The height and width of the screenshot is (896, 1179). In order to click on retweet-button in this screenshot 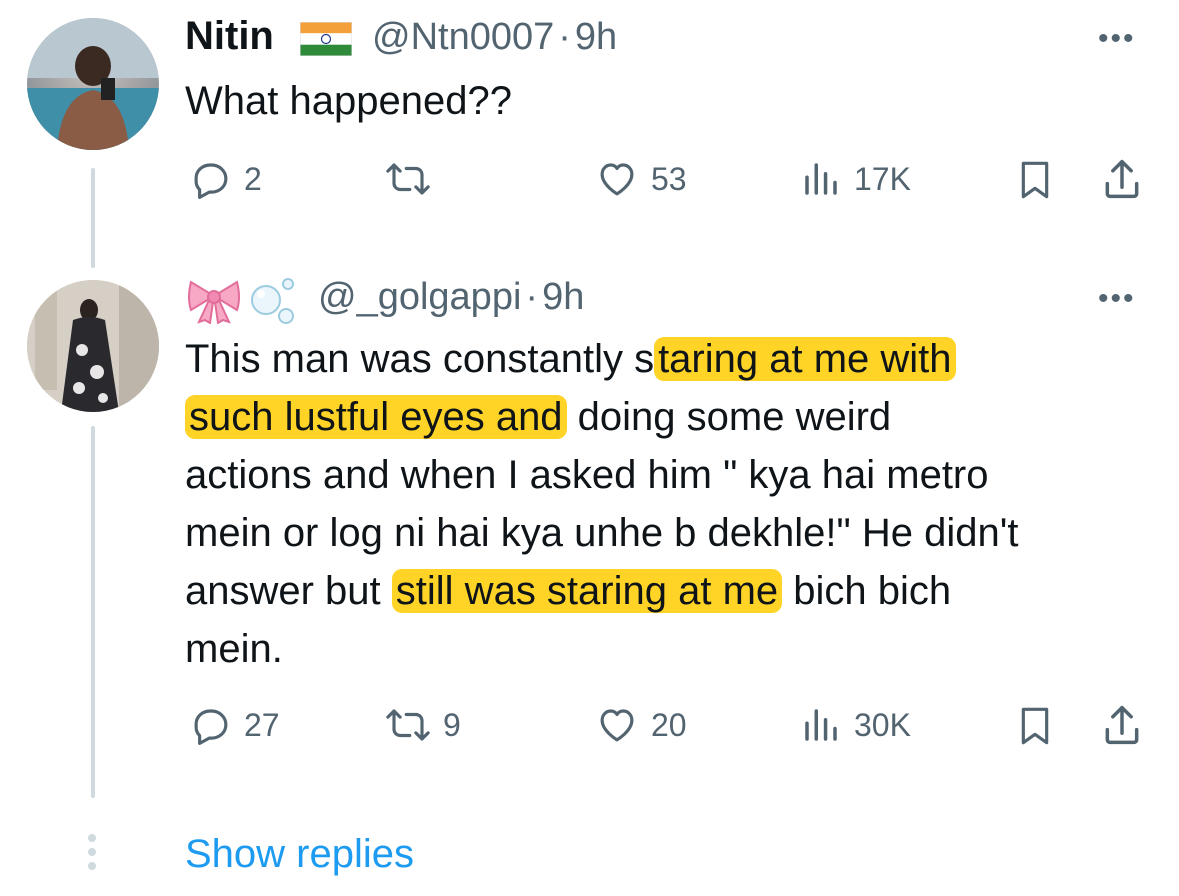, I will do `click(414, 179)`.